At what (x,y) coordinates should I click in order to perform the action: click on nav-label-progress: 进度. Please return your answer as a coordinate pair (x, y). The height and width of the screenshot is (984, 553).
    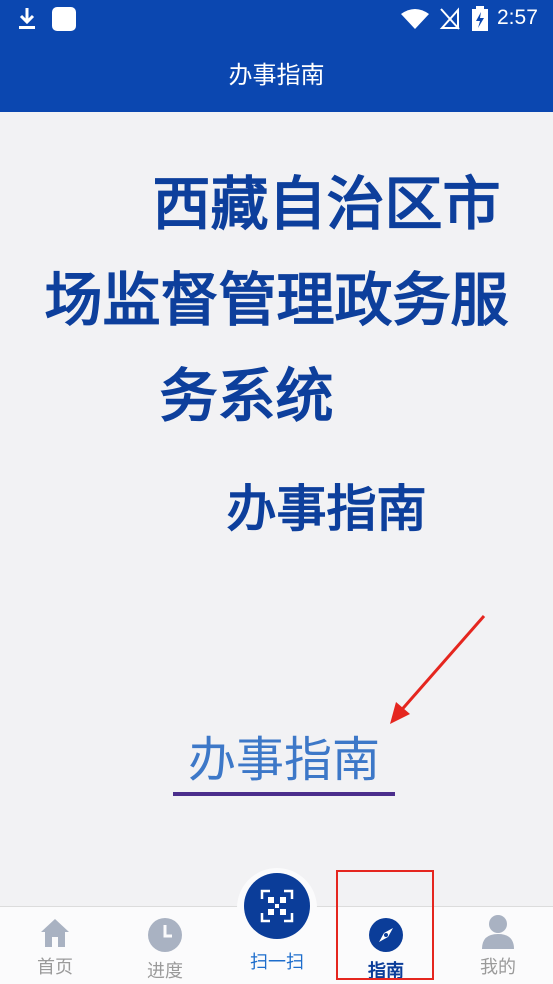
    Looking at the image, I should click on (165, 971).